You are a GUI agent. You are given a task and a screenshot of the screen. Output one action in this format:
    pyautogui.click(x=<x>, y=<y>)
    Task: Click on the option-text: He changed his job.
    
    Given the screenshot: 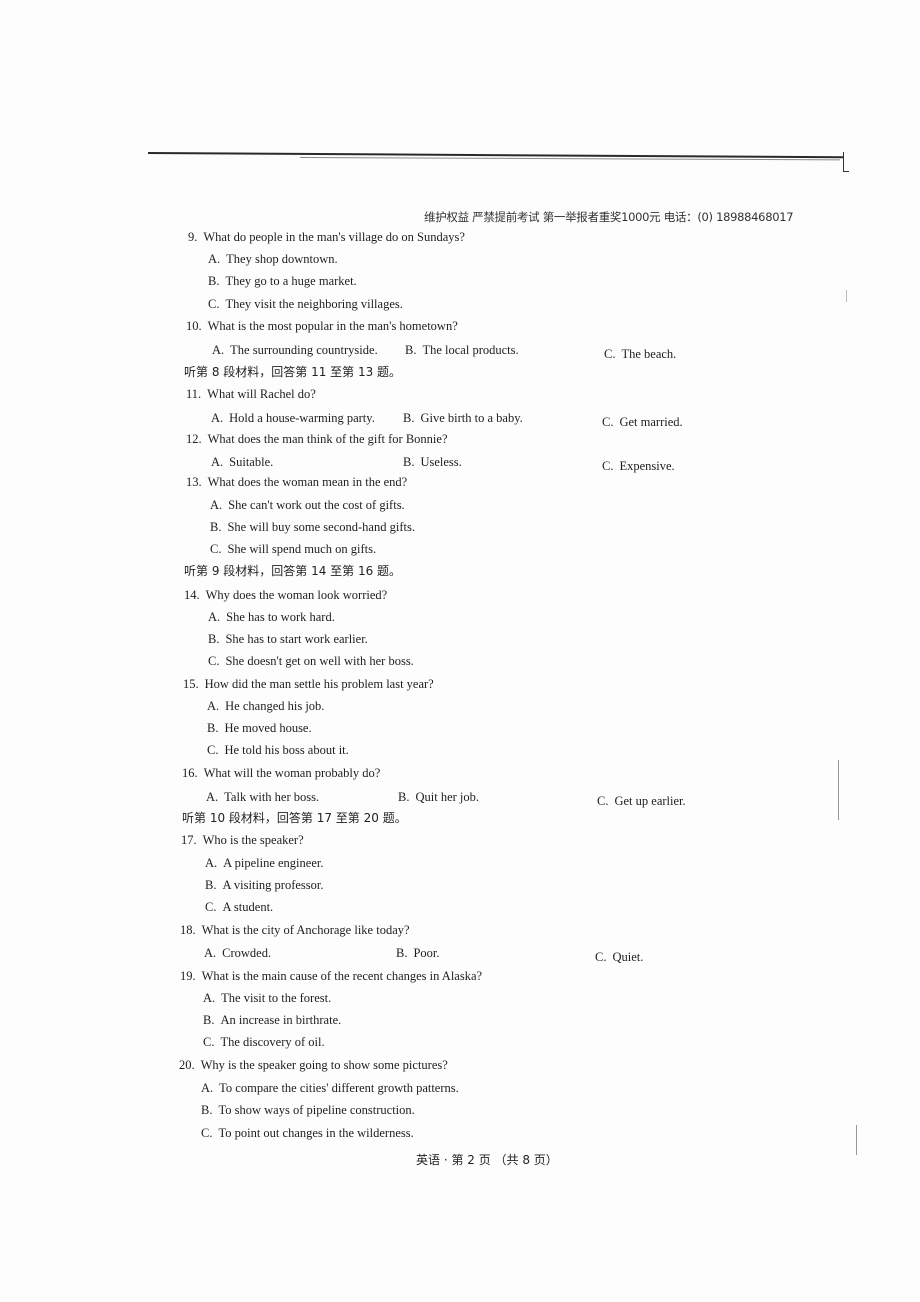 What is the action you would take?
    pyautogui.click(x=275, y=706)
    